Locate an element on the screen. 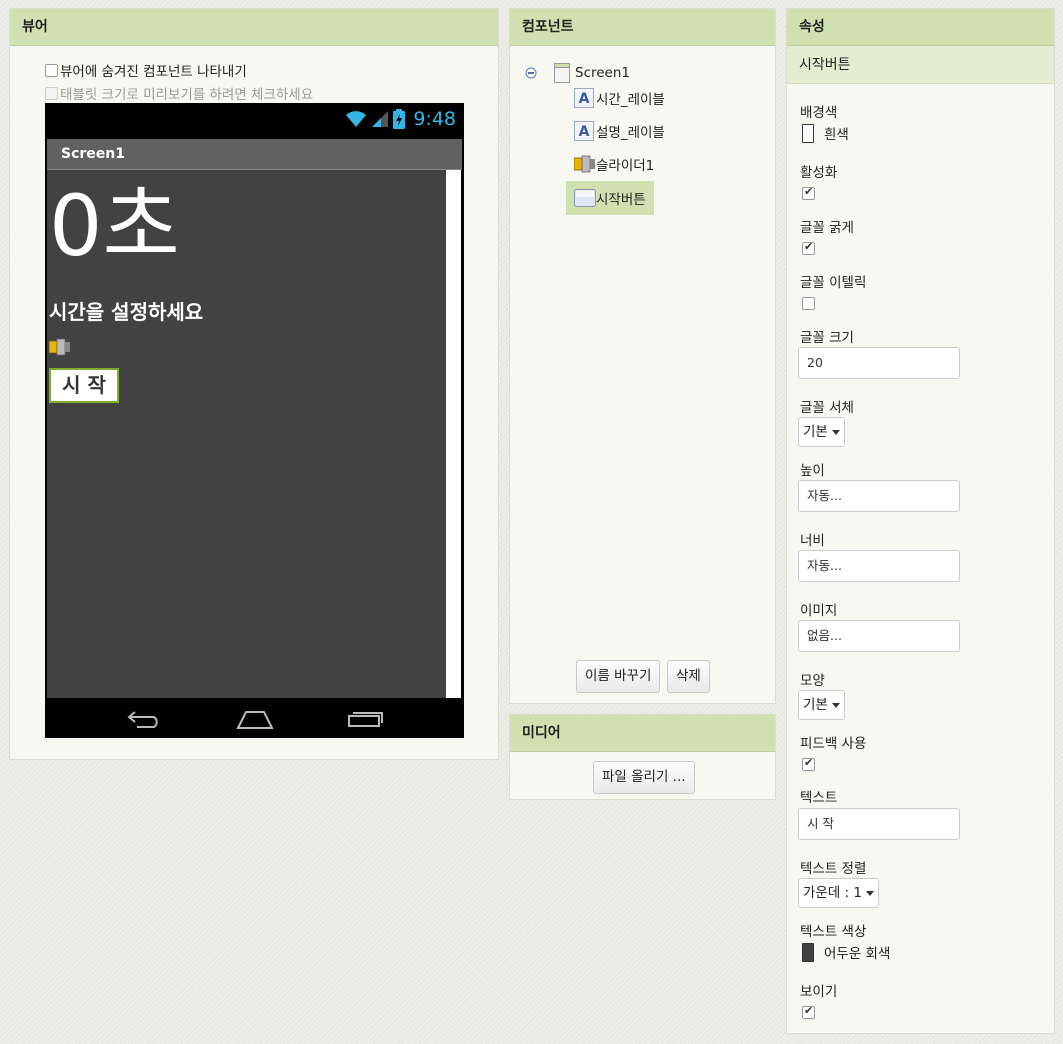  tablet-preview-label: 태블릿 크기로 미리보기를 하려면 체크하세요 is located at coordinates (187, 95).